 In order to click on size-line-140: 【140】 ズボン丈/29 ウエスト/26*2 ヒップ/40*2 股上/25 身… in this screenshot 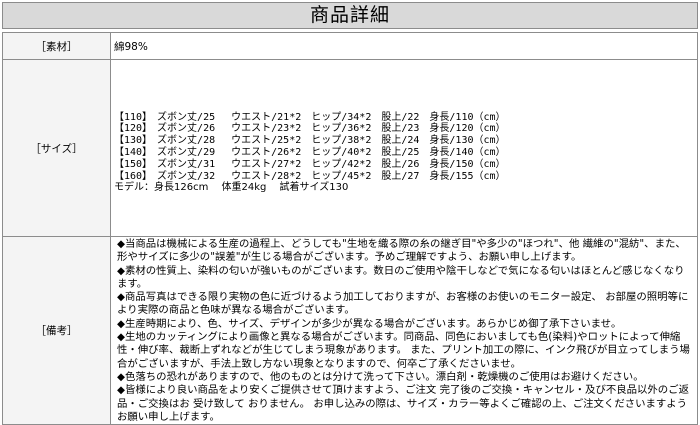, I will do `click(310, 152)`.